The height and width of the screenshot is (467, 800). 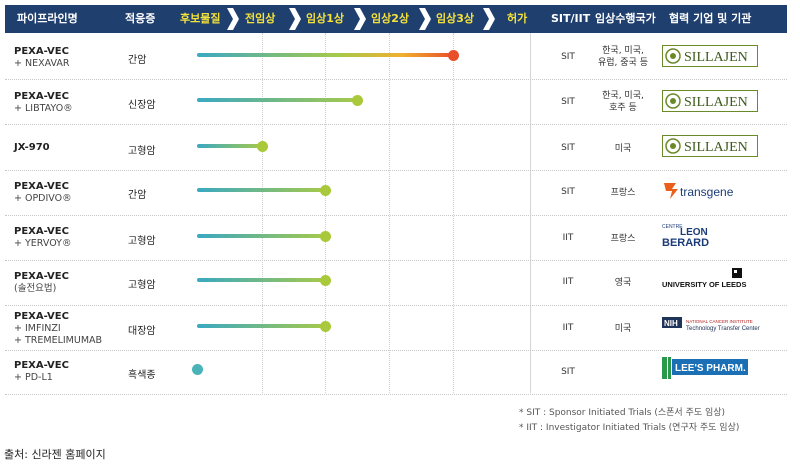 I want to click on country-value: 영국, so click(x=623, y=283).